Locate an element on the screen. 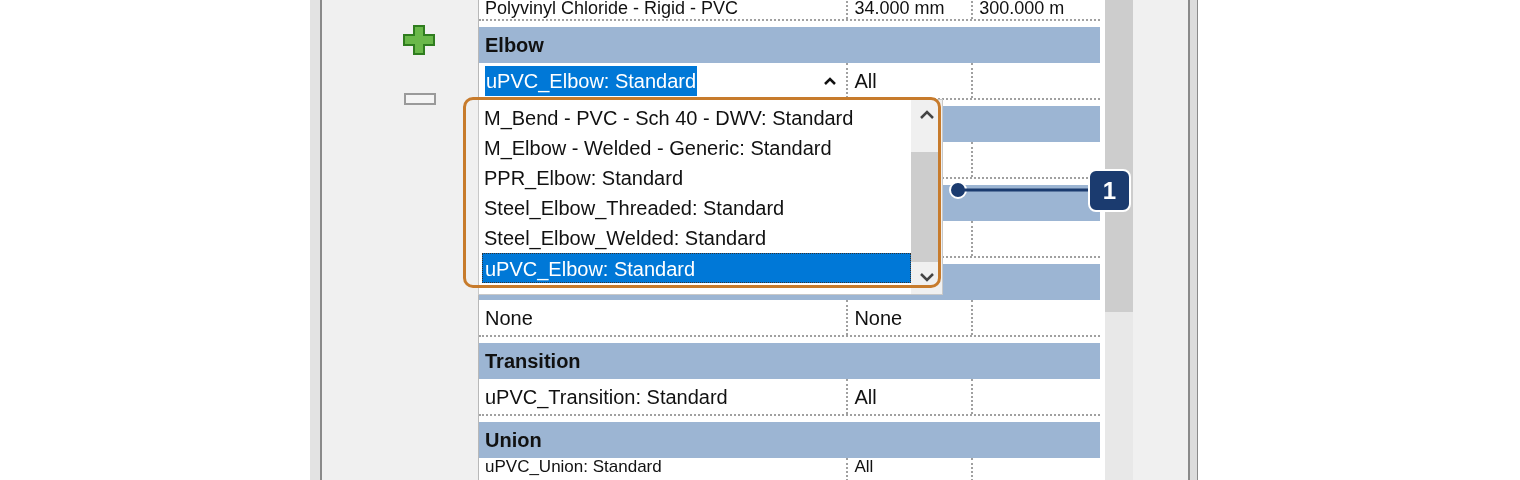 The height and width of the screenshot is (480, 1520). table-cell: uPVC_Transition: Standard is located at coordinates (664, 396).